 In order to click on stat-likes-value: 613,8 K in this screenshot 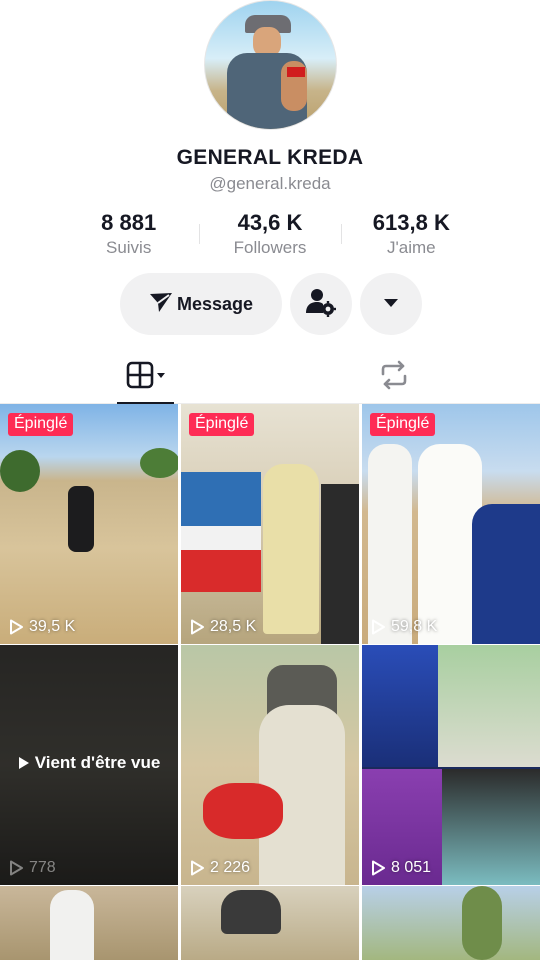, I will do `click(411, 222)`.